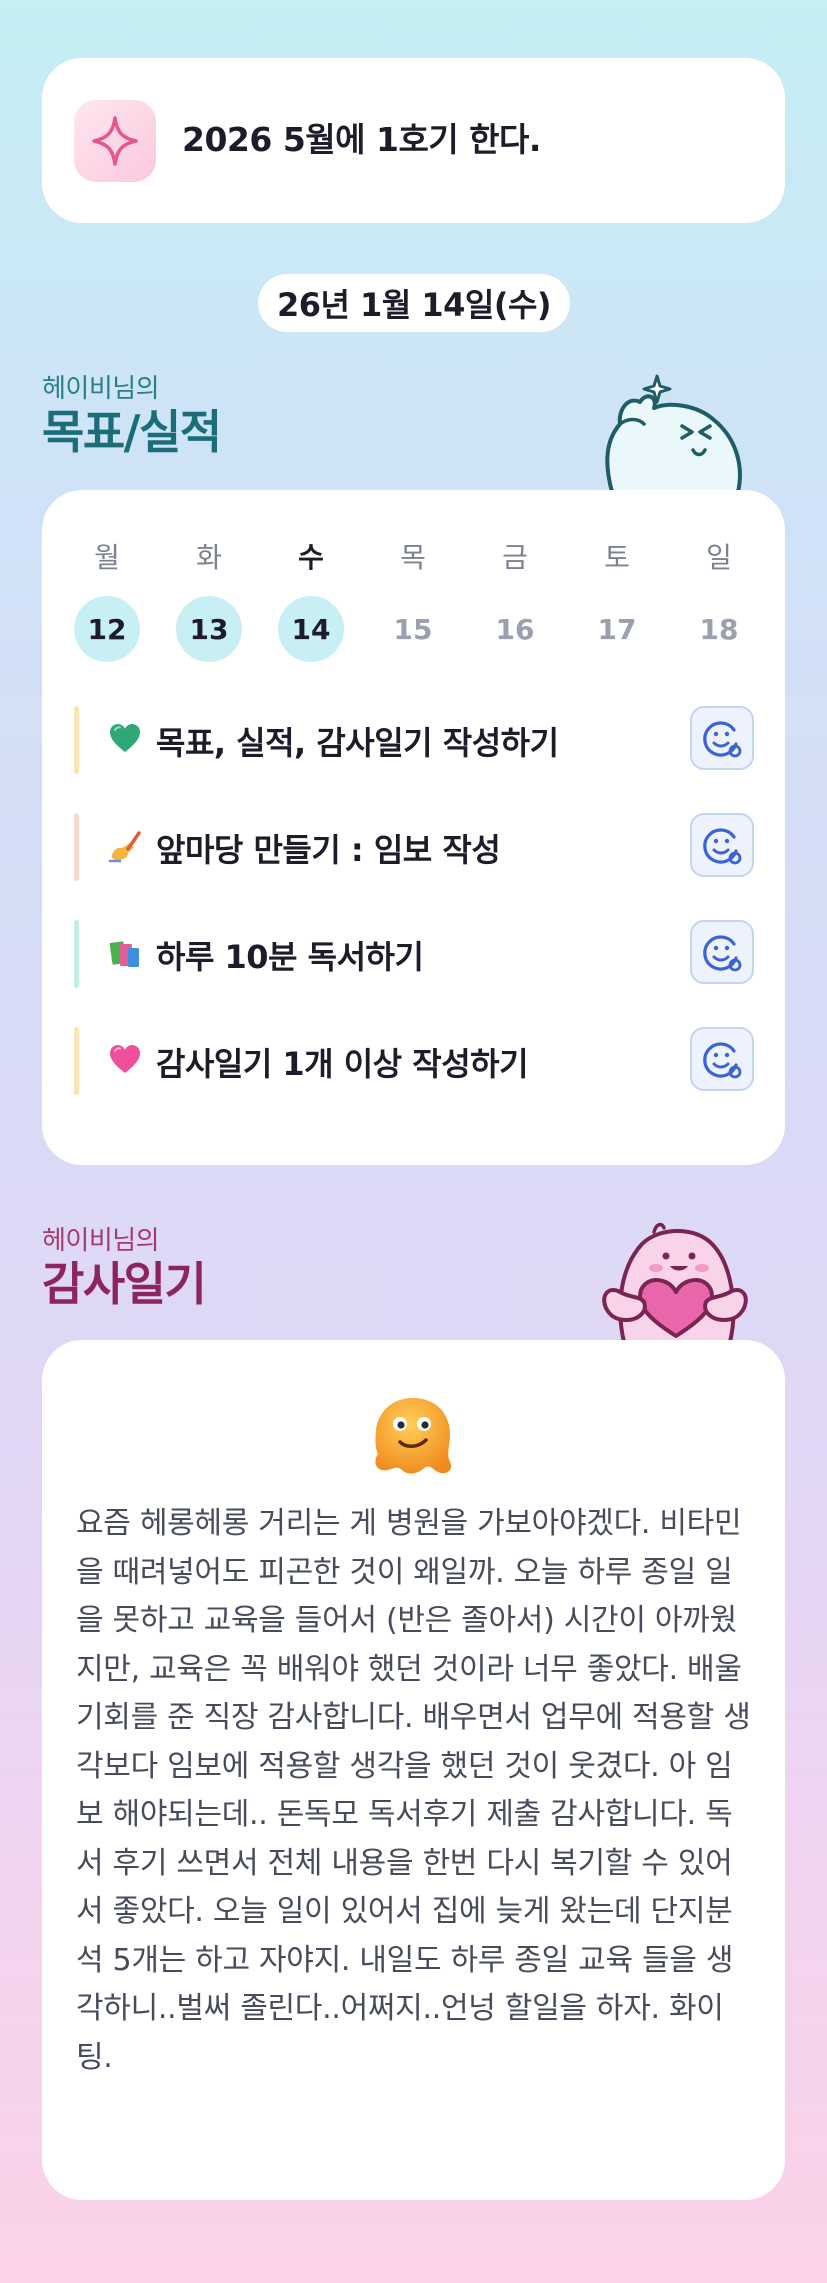  What do you see at coordinates (107, 557) in the screenshot?
I see `day-name: 월` at bounding box center [107, 557].